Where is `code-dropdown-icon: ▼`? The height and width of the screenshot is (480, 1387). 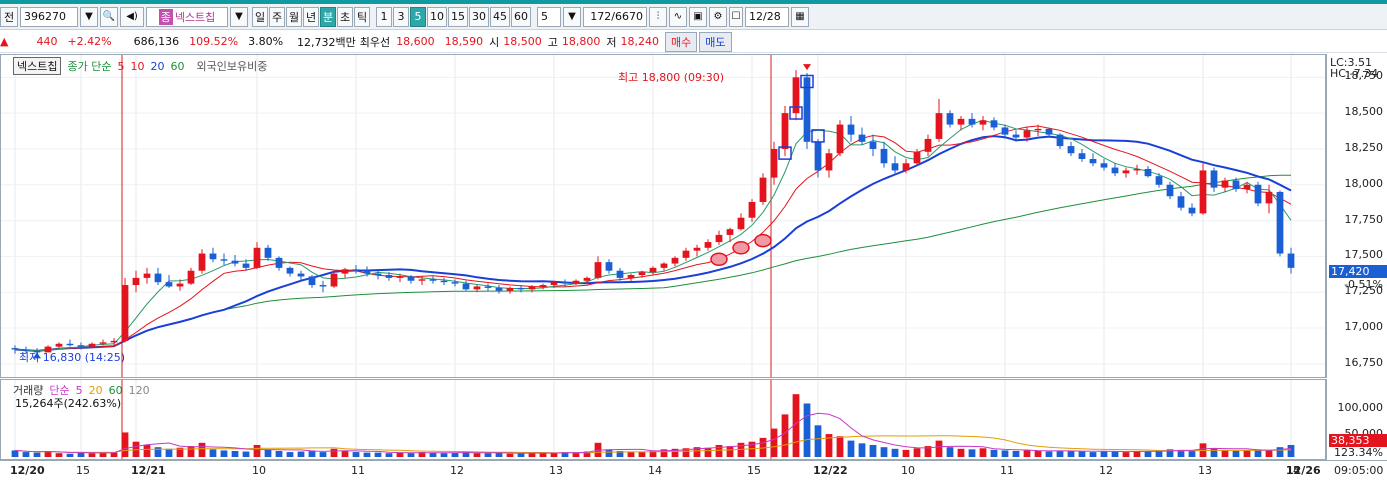
code-dropdown-icon: ▼ is located at coordinates (89, 16).